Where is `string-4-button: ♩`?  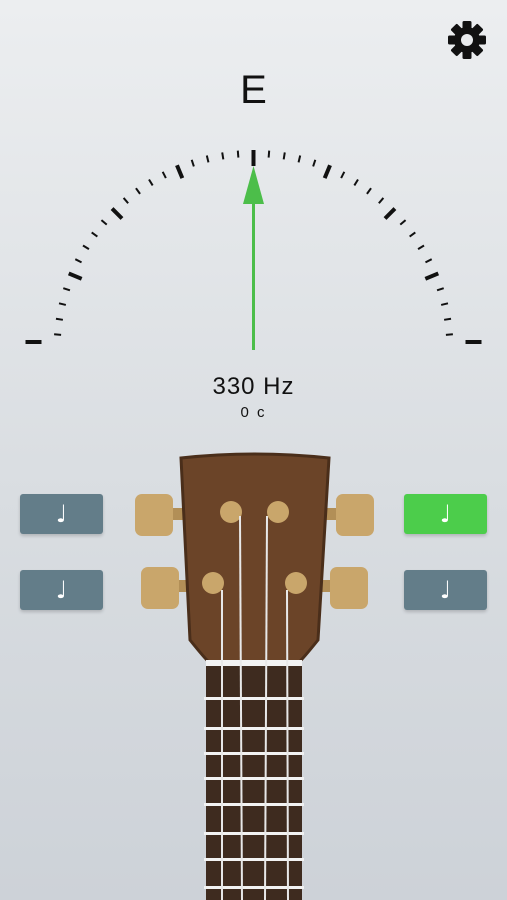
string-4-button: ♩ is located at coordinates (445, 590).